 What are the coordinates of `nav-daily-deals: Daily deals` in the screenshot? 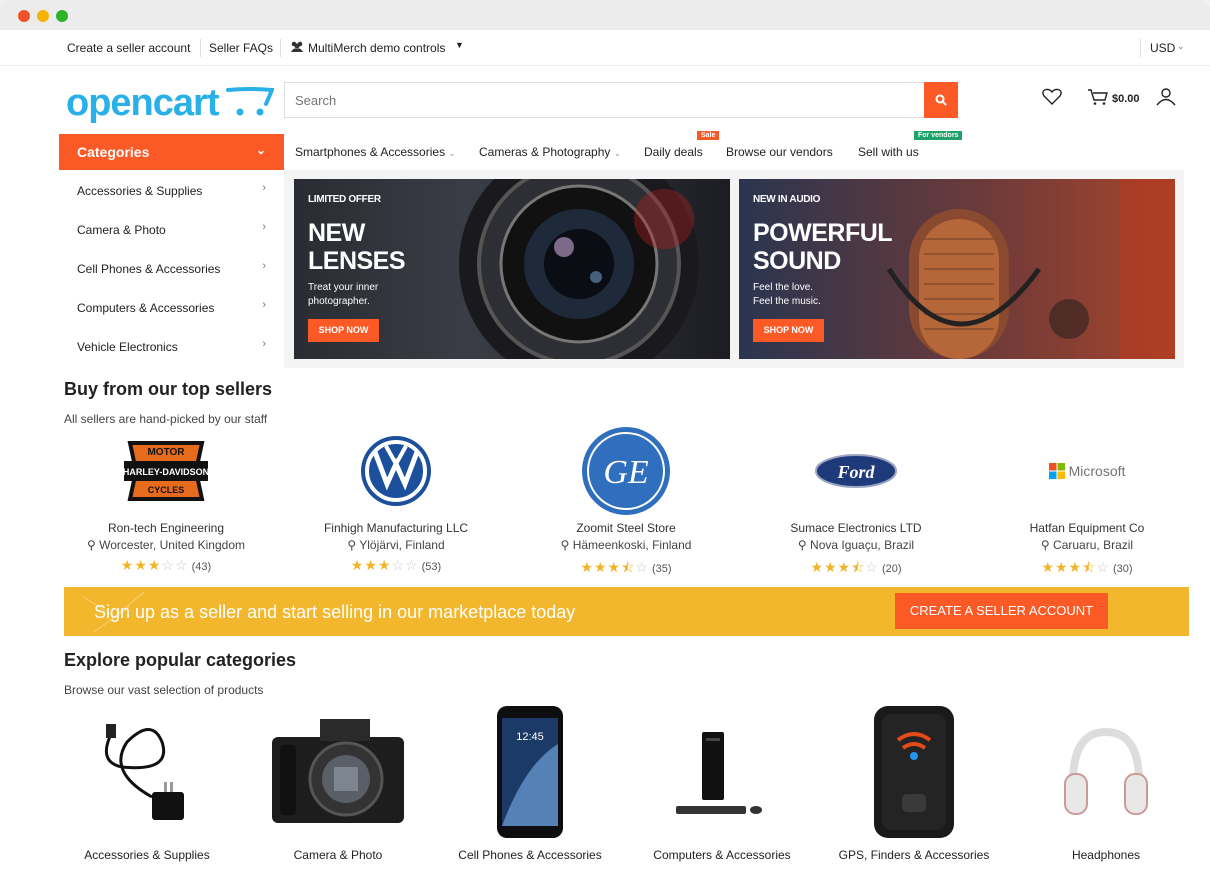 It's located at (673, 152).